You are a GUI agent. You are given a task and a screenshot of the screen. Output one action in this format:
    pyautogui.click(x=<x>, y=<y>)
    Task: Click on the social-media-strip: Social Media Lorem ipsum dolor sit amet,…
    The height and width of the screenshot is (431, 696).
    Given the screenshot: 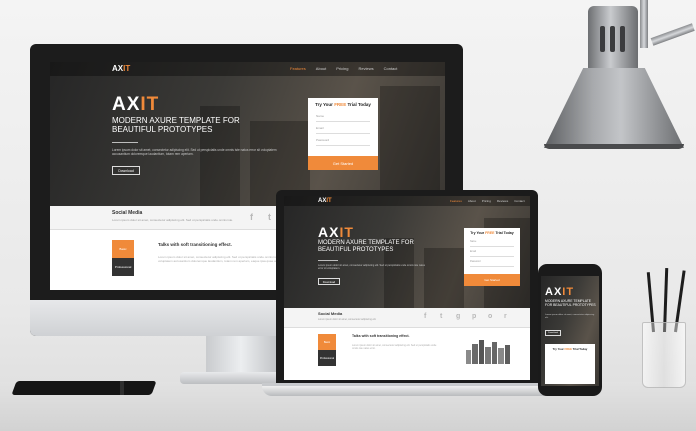 What is the action you would take?
    pyautogui.click(x=407, y=318)
    